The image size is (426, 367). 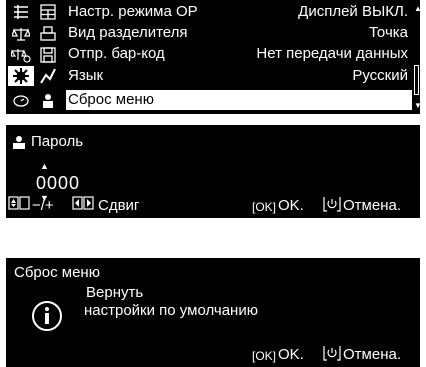 I want to click on scrollbar: ▲ ▼, so click(x=417, y=57).